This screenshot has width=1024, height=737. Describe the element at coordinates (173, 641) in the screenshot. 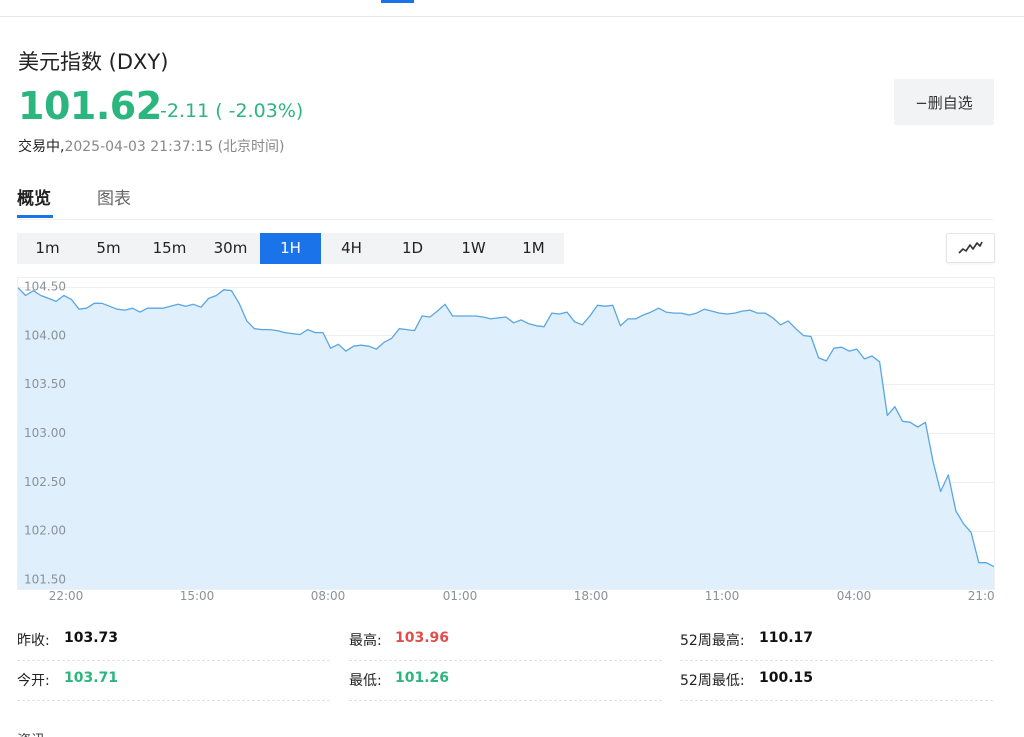

I see `stat-prev-close: 昨收: 103.73` at that location.